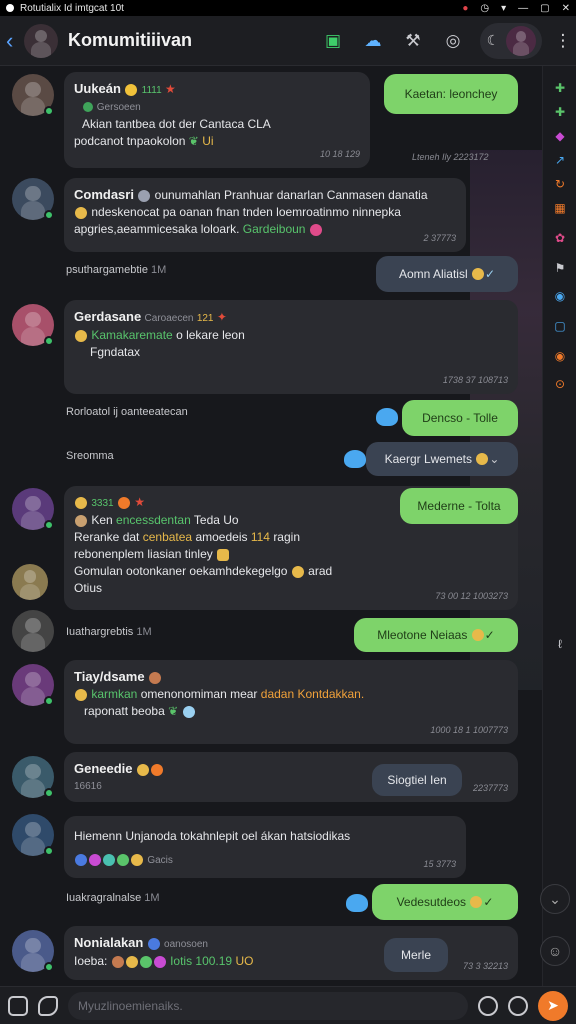 This screenshot has height=1024, width=576. Describe the element at coordinates (151, 90) in the screenshot. I see `level-badge: 1111` at that location.